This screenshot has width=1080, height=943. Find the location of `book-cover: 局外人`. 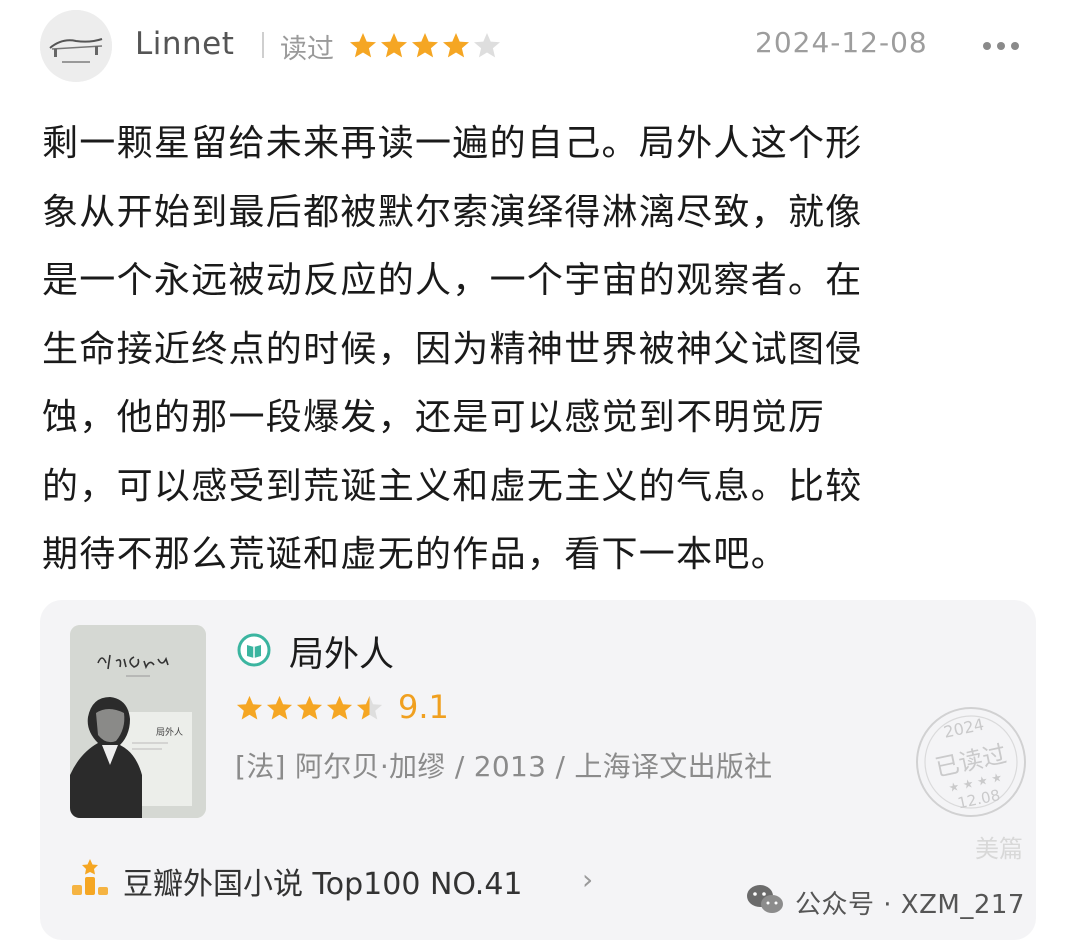

book-cover: 局外人 is located at coordinates (138, 721).